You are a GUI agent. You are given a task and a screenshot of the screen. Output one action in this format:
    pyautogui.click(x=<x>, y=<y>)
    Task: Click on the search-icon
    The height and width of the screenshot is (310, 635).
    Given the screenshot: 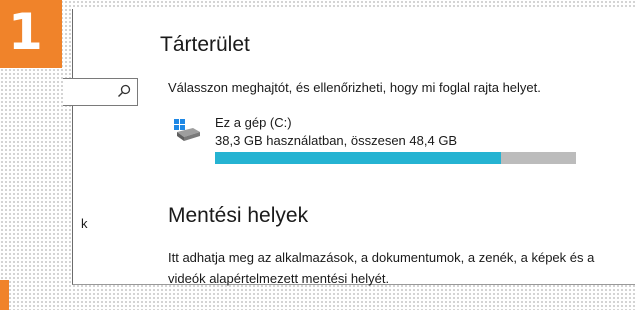 What is the action you would take?
    pyautogui.click(x=124, y=91)
    